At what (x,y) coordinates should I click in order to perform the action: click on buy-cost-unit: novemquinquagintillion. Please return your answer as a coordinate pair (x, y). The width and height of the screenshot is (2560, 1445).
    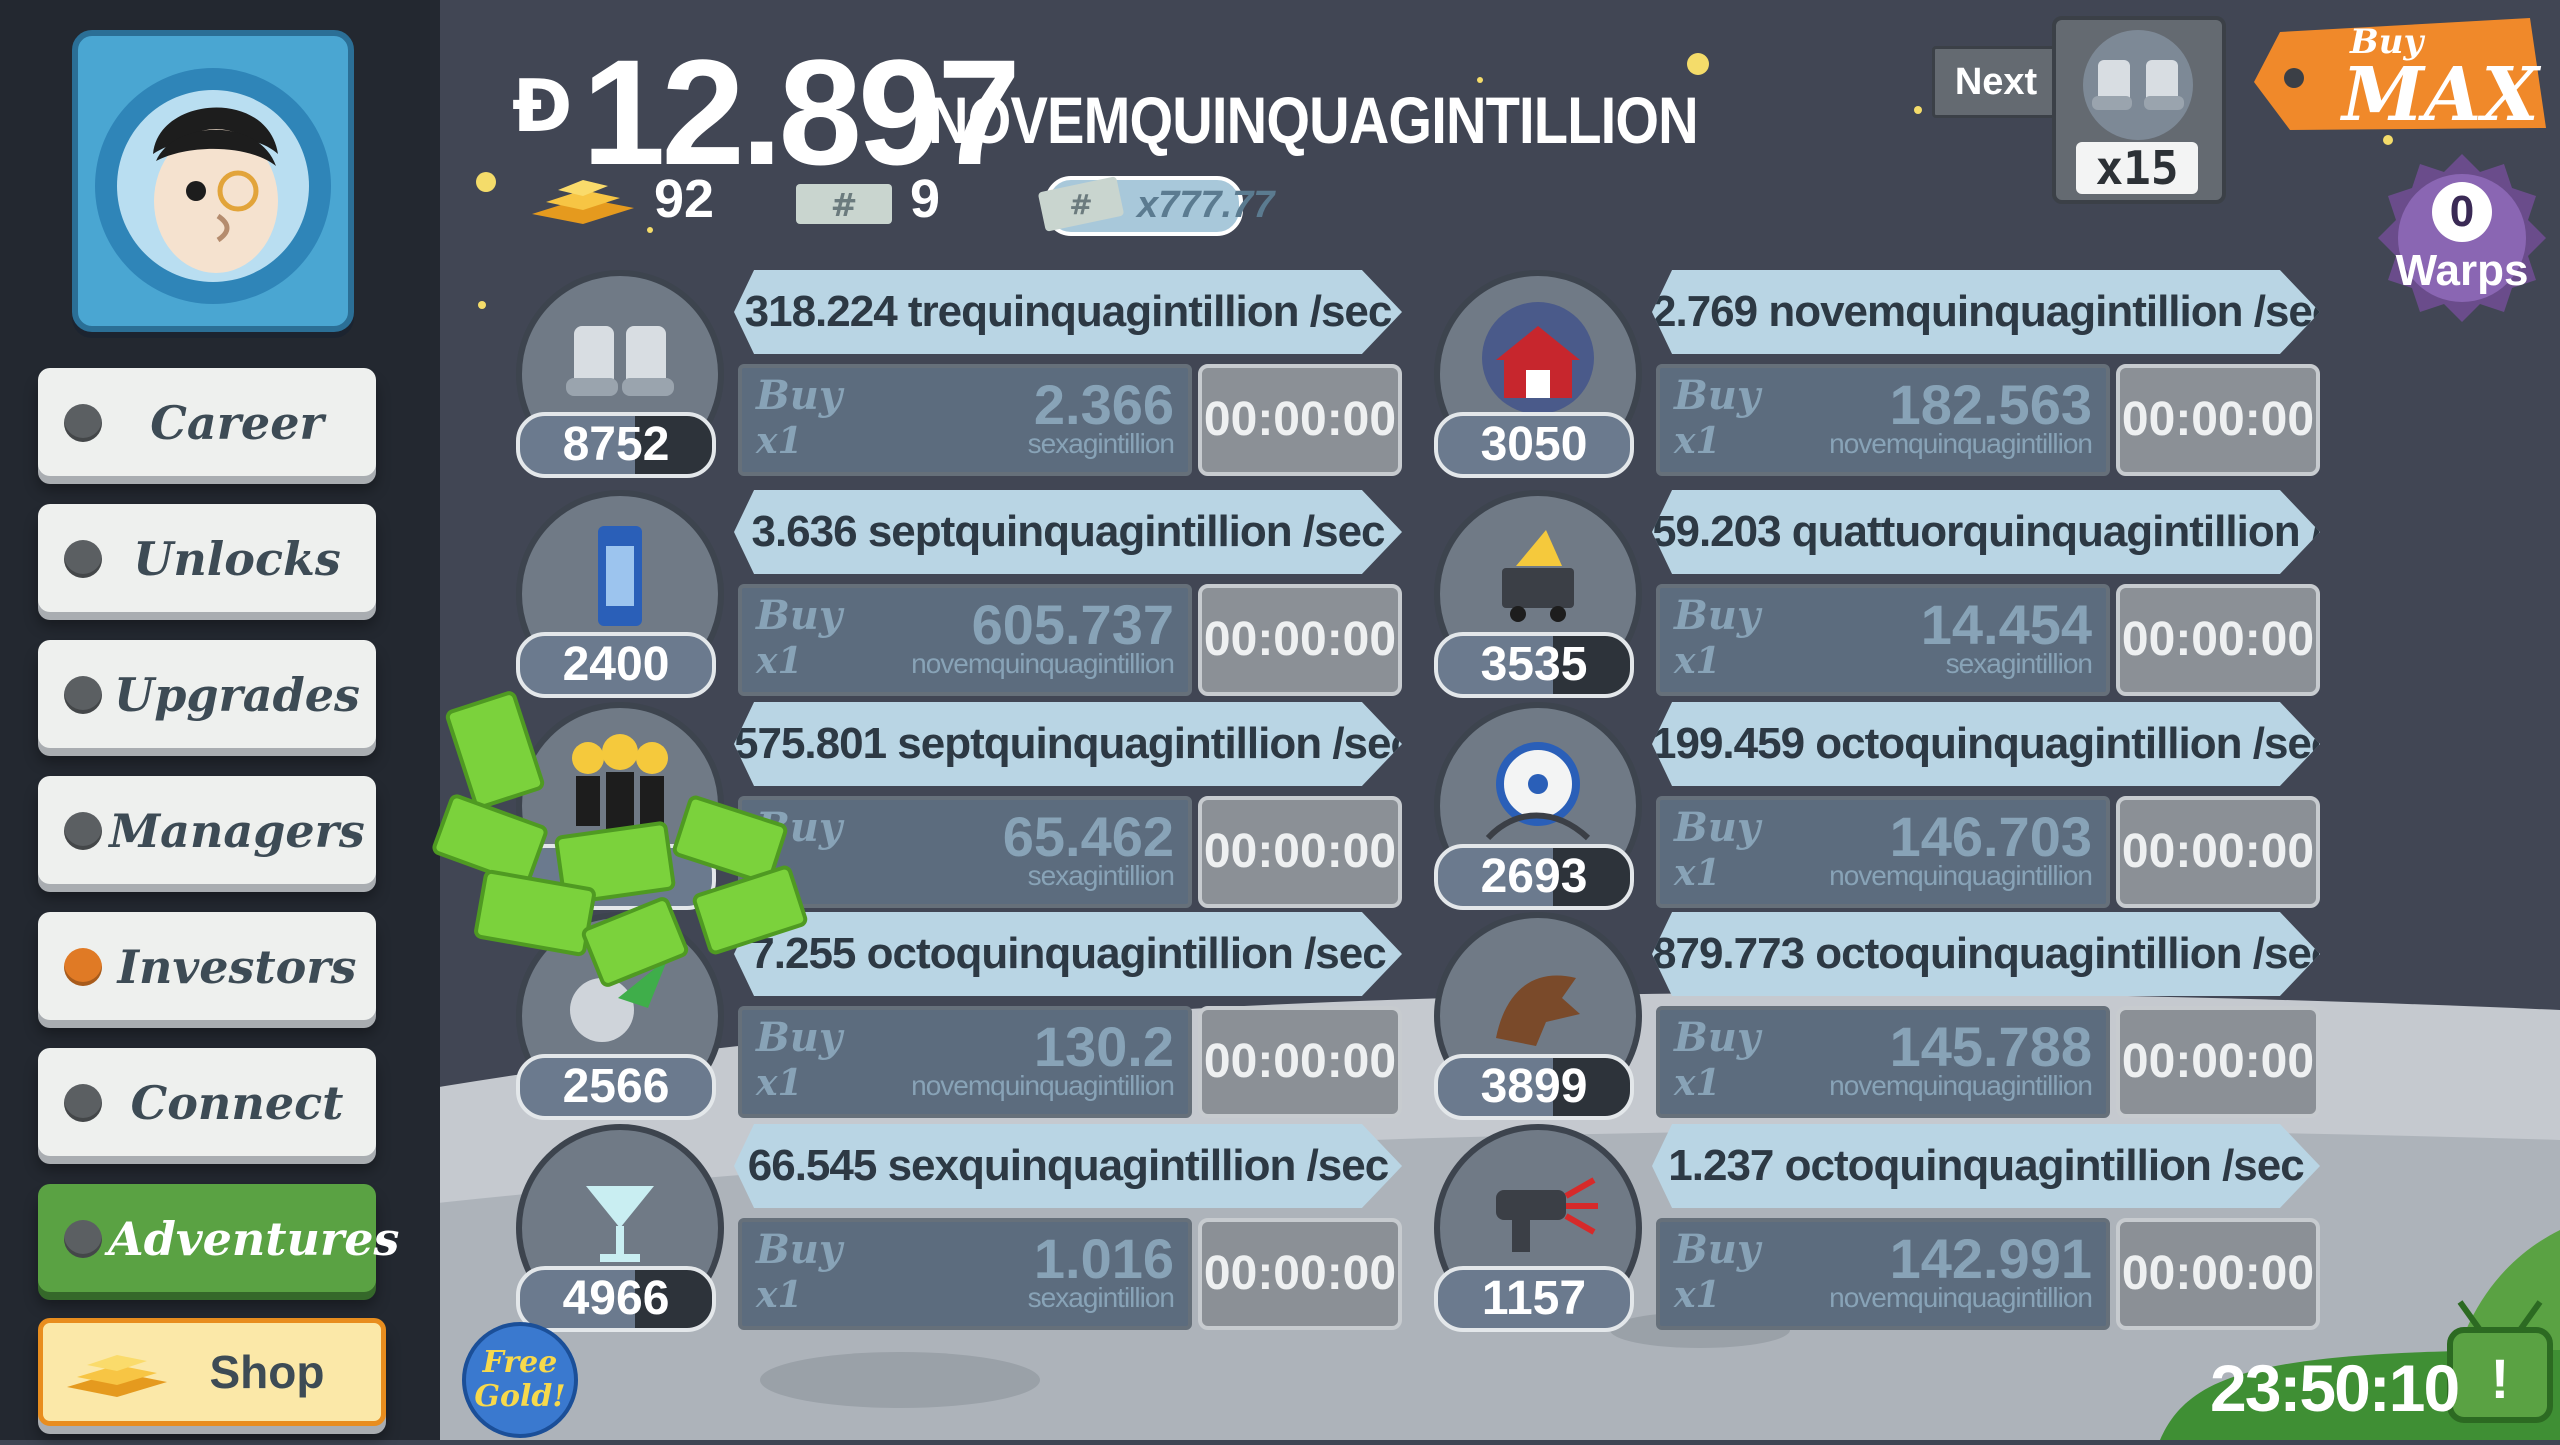
    Looking at the image, I should click on (1961, 1085).